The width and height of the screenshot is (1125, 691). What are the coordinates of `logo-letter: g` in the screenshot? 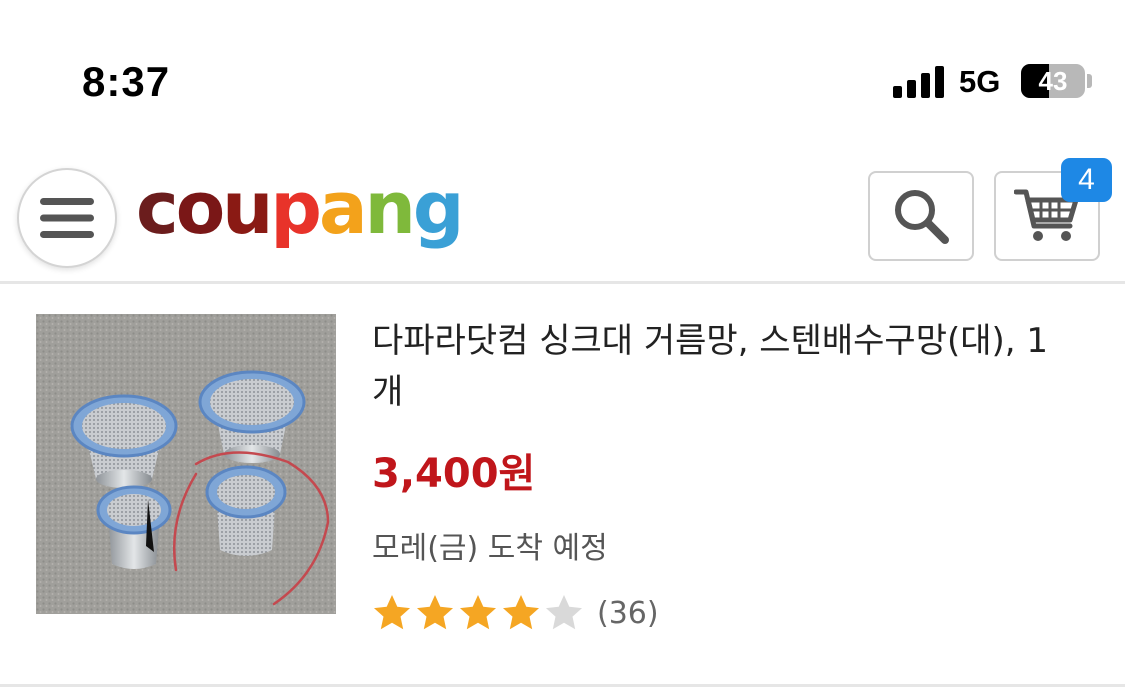 It's located at (438, 208).